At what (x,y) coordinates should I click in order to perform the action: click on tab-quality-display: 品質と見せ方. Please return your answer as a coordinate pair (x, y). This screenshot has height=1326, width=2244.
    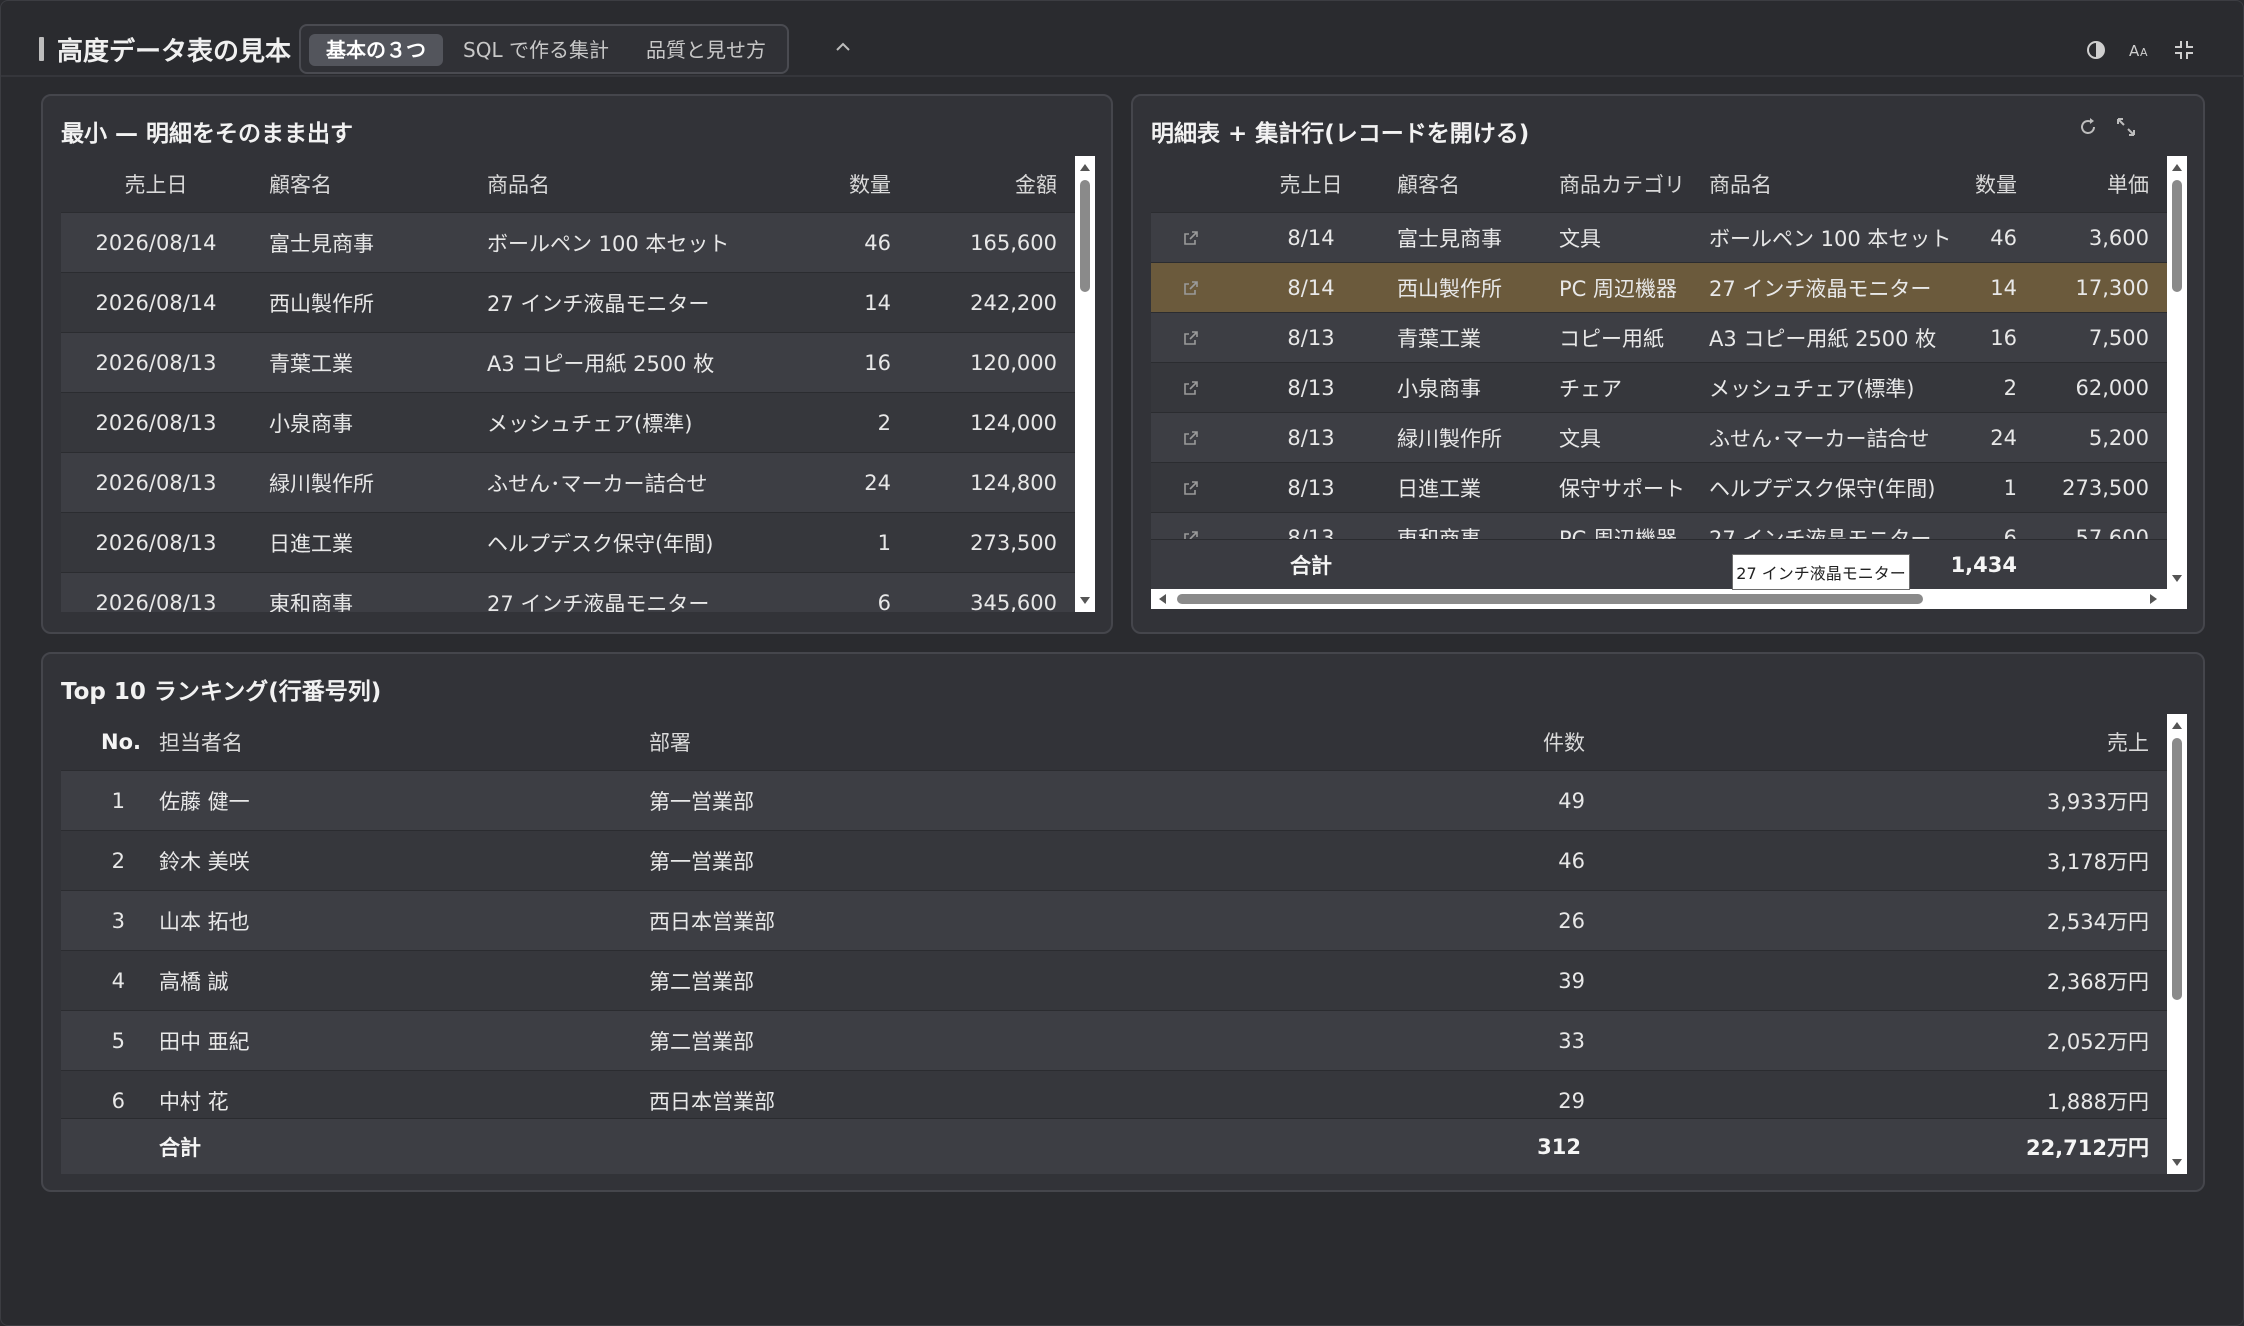
    Looking at the image, I should click on (706, 50).